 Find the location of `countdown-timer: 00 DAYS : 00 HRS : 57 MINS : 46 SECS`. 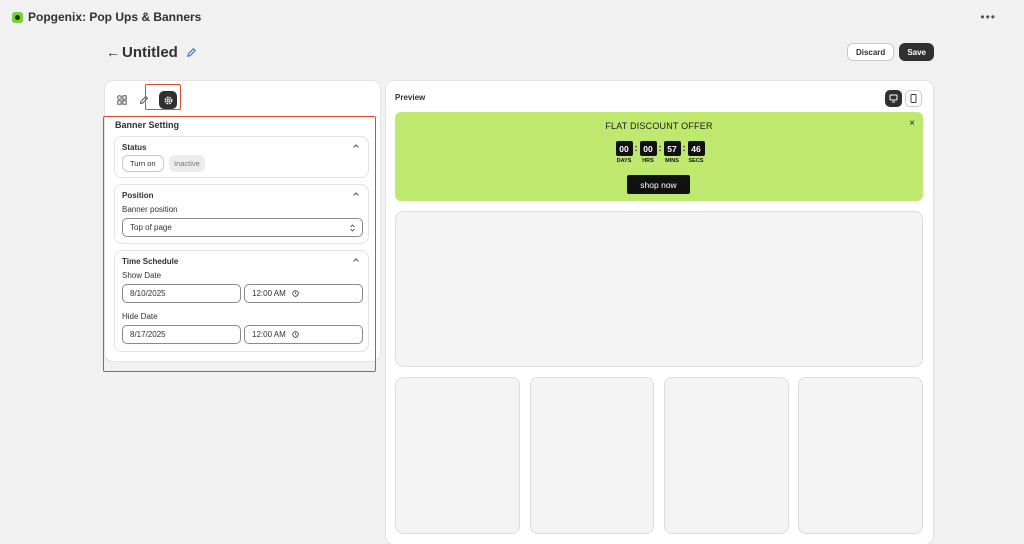

countdown-timer: 00 DAYS : 00 HRS : 57 MINS : 46 SECS is located at coordinates (660, 152).